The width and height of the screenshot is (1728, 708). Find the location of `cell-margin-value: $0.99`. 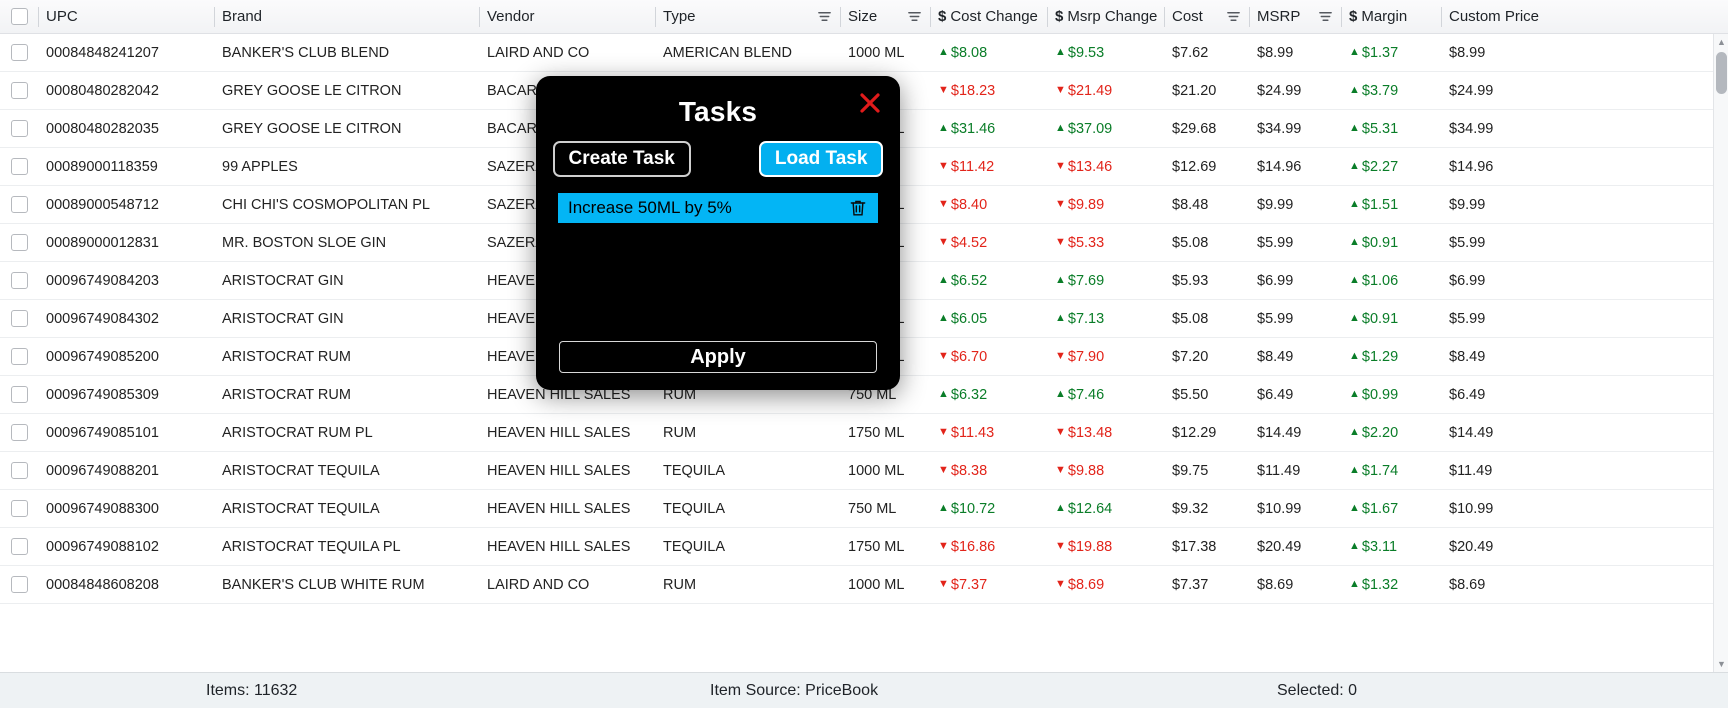

cell-margin-value: $0.99 is located at coordinates (1380, 394).